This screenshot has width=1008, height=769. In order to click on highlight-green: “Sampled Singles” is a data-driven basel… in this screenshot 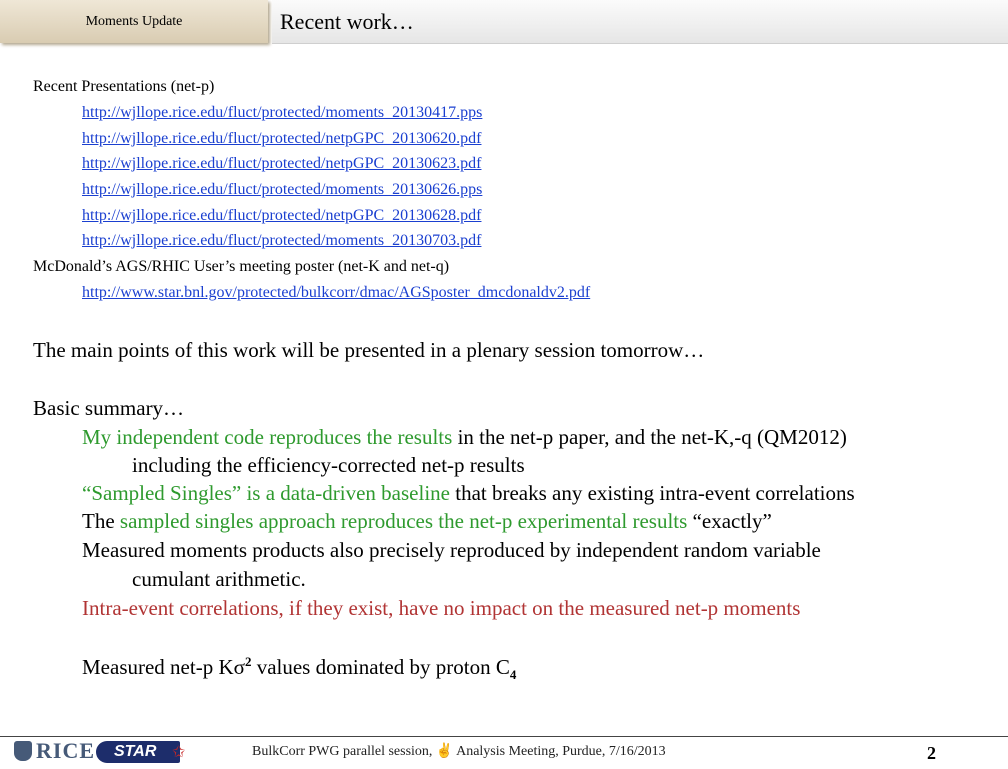, I will do `click(266, 493)`.